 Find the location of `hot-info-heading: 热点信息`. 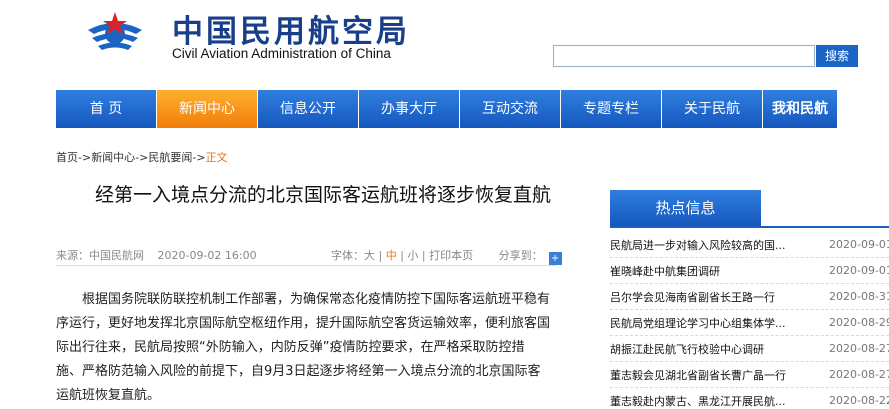

hot-info-heading: 热点信息 is located at coordinates (685, 208).